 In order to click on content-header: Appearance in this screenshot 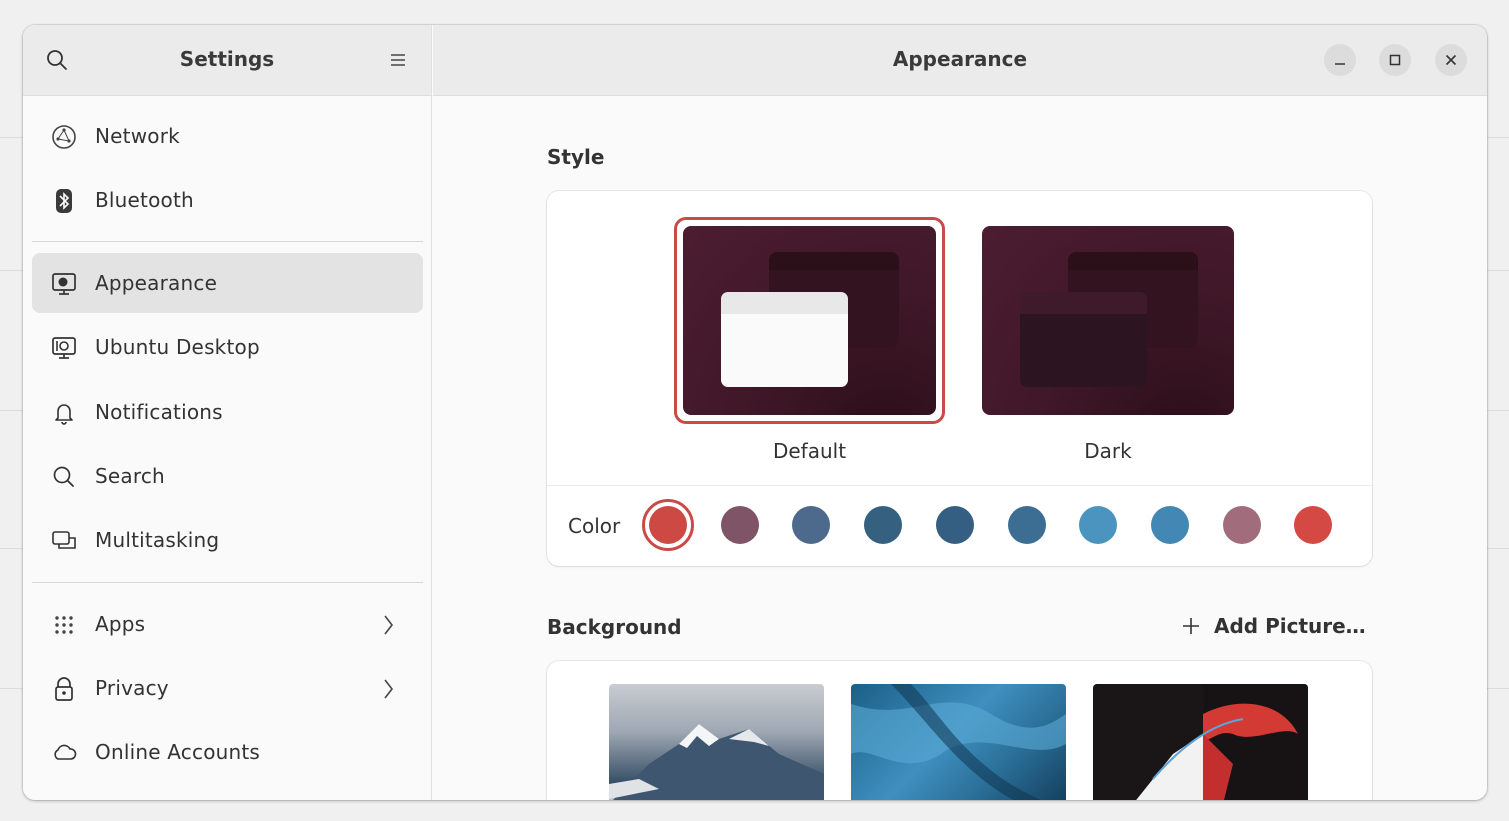, I will do `click(960, 60)`.